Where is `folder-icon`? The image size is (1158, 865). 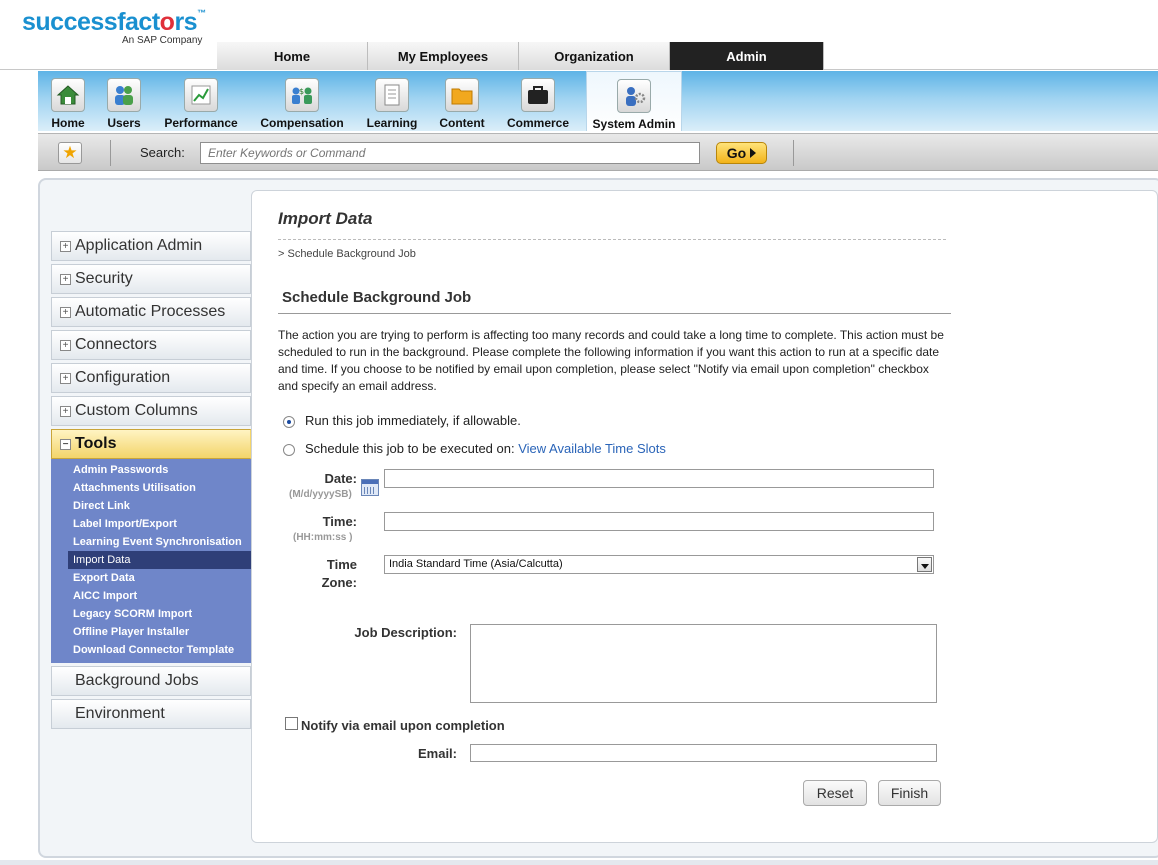 folder-icon is located at coordinates (462, 95).